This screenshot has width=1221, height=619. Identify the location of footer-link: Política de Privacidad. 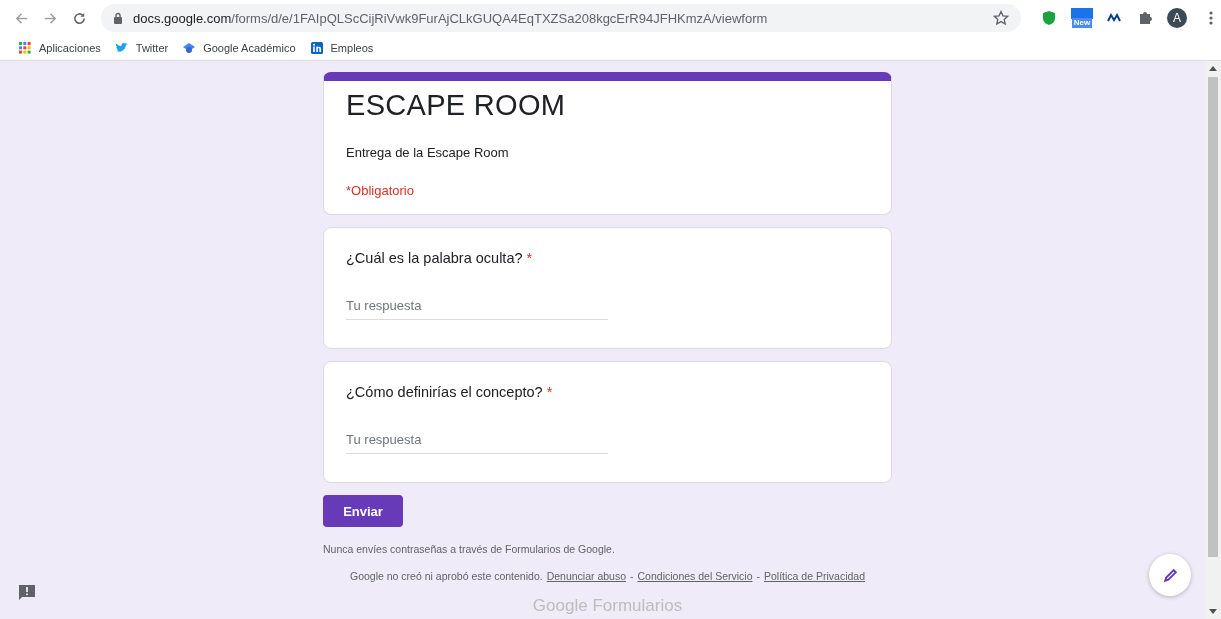
(814, 576).